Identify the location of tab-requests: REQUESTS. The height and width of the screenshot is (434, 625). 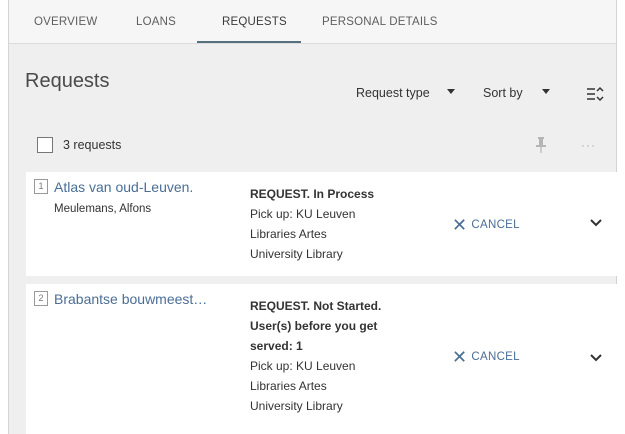
(254, 22).